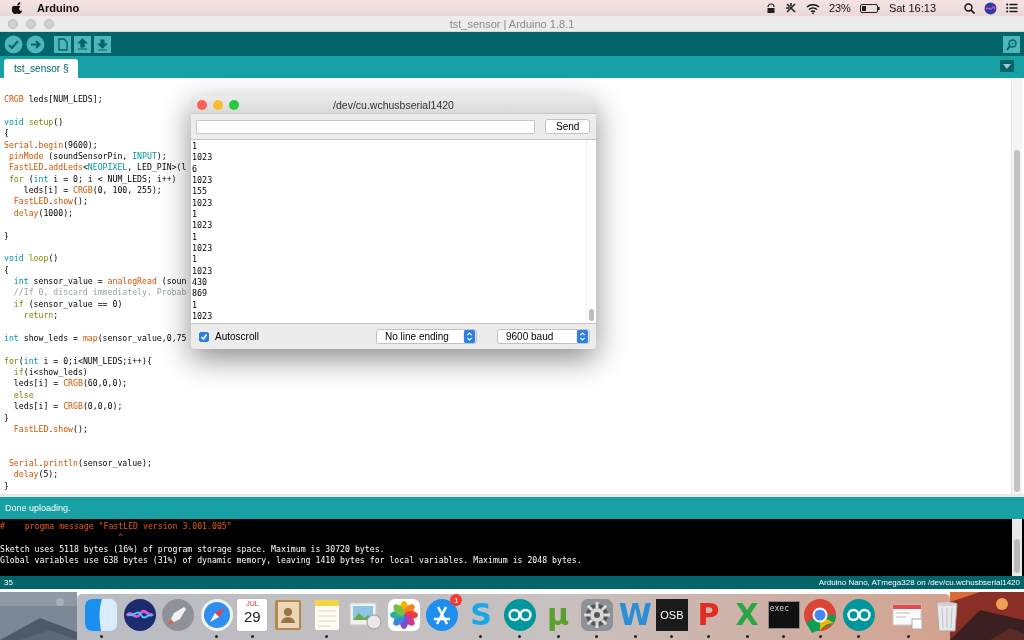 The height and width of the screenshot is (640, 1024). I want to click on console-line: # progma message "FastLED version 3.001.005", so click(116, 527).